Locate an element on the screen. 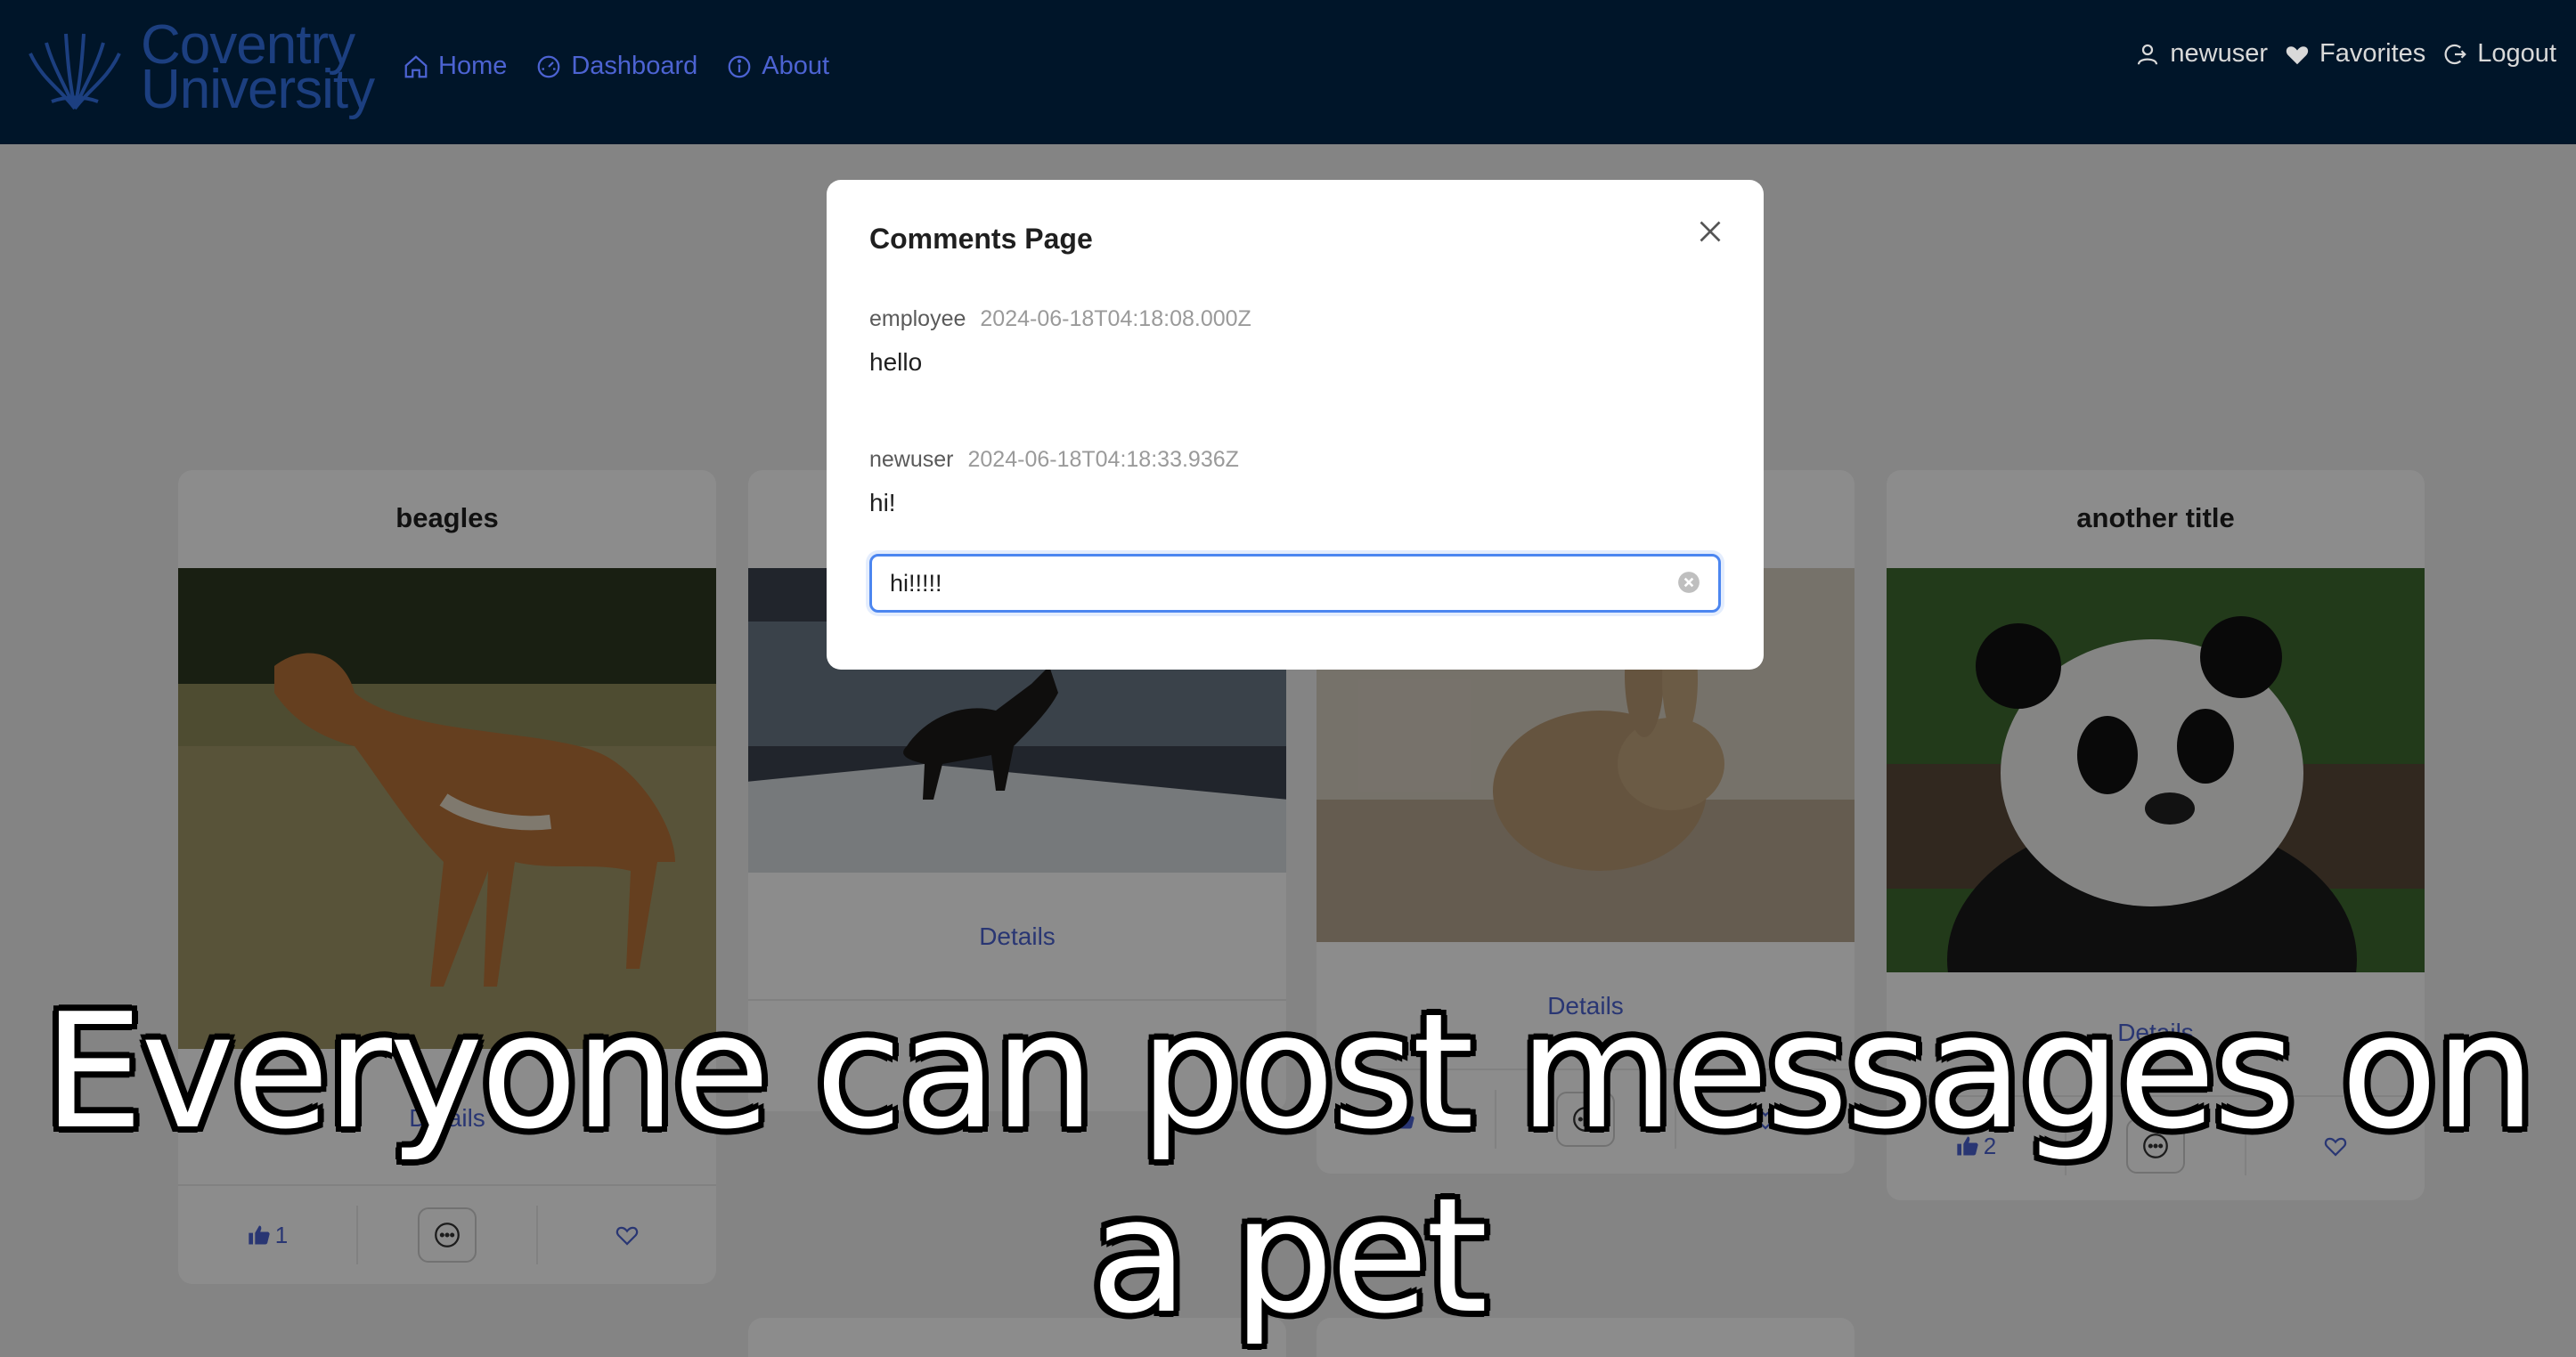  comment-item: newuser 2024-06-18T04:18:33.936Z hi! is located at coordinates (1054, 482).